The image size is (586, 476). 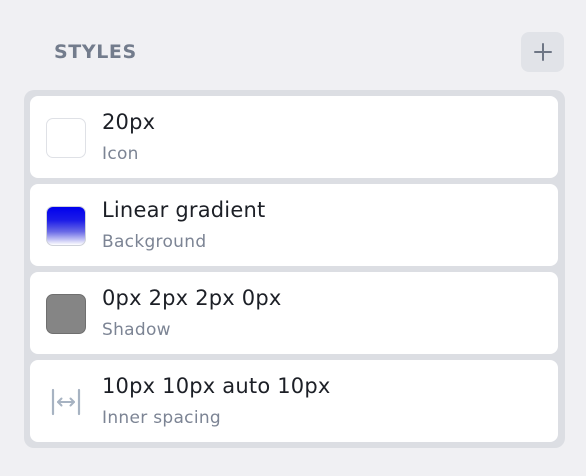 I want to click on style-label: Inner spacing, so click(x=162, y=418).